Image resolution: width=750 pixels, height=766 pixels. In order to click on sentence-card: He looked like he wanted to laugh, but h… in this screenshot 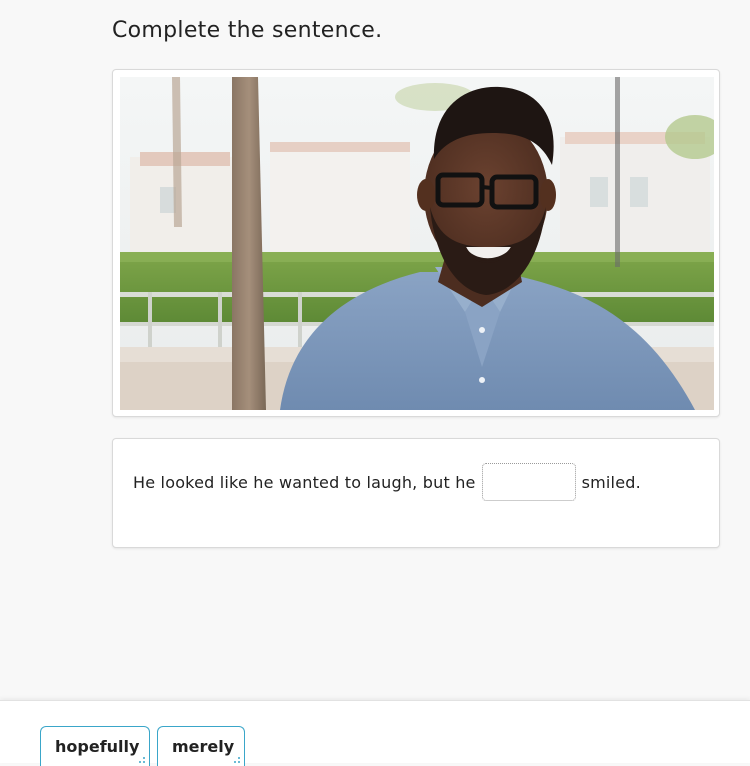, I will do `click(416, 493)`.